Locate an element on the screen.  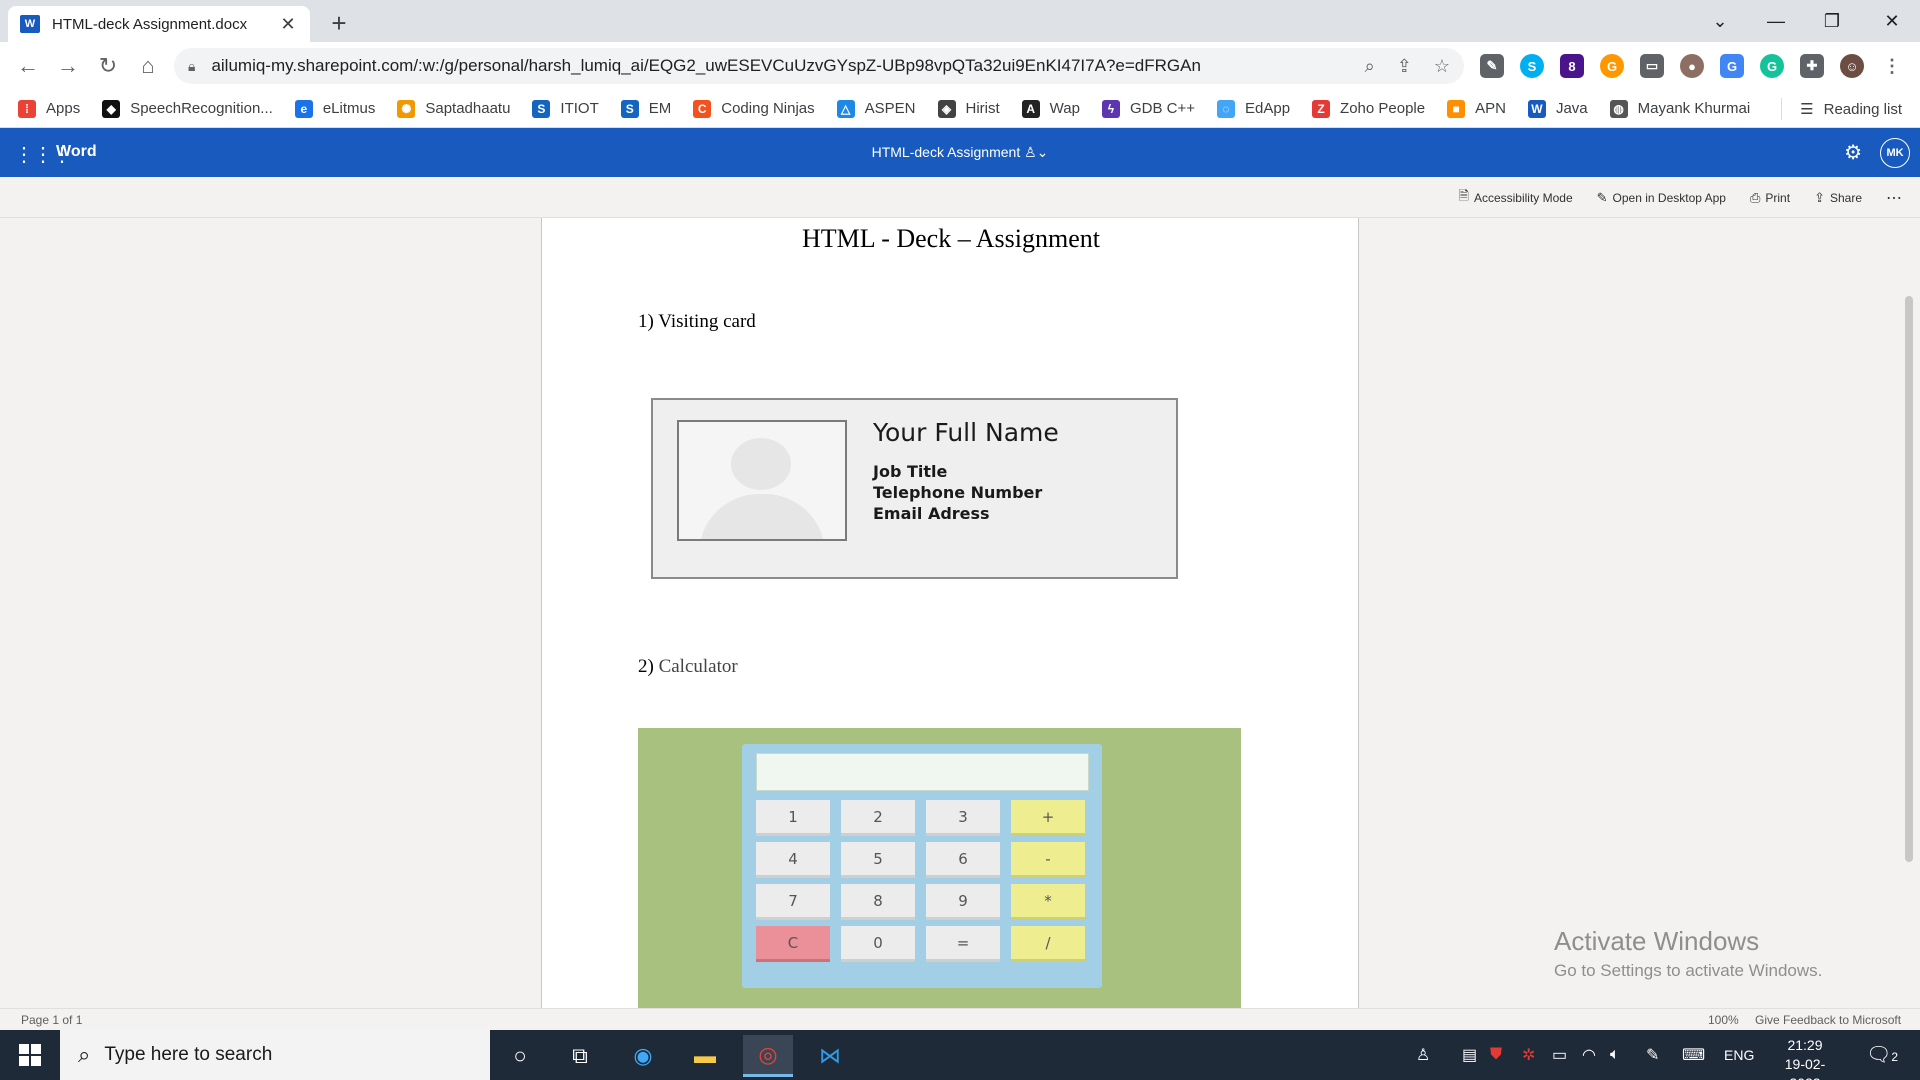
translate-extension-icon: G is located at coordinates (1732, 66).